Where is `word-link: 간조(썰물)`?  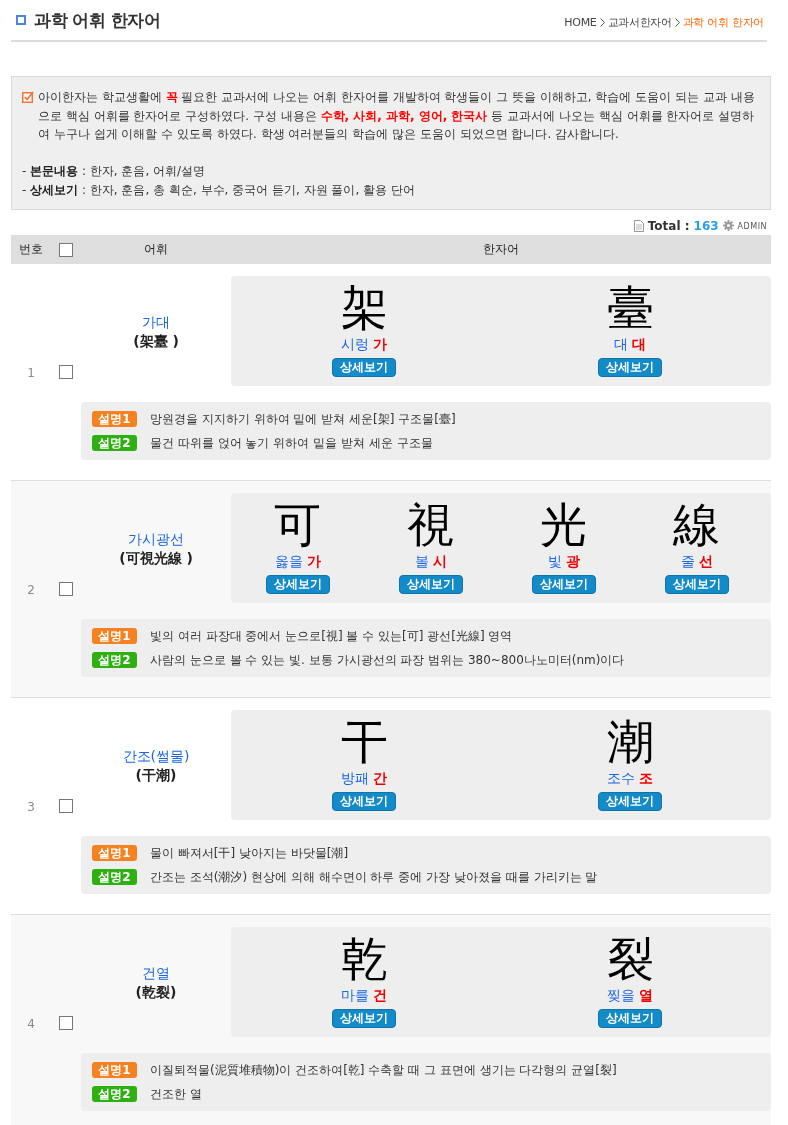 word-link: 간조(썰물) is located at coordinates (156, 756).